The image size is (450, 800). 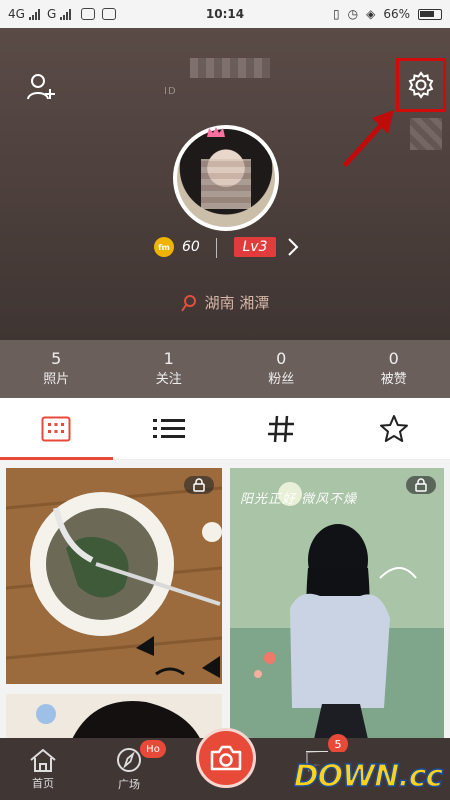 What do you see at coordinates (237, 303) in the screenshot?
I see `location-text: 湖南 湘潭` at bounding box center [237, 303].